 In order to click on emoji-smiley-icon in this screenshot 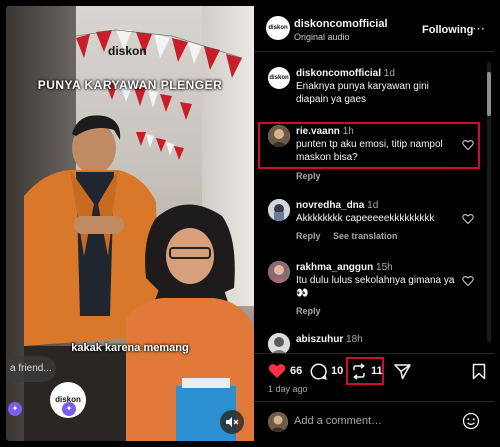, I will do `click(471, 421)`.